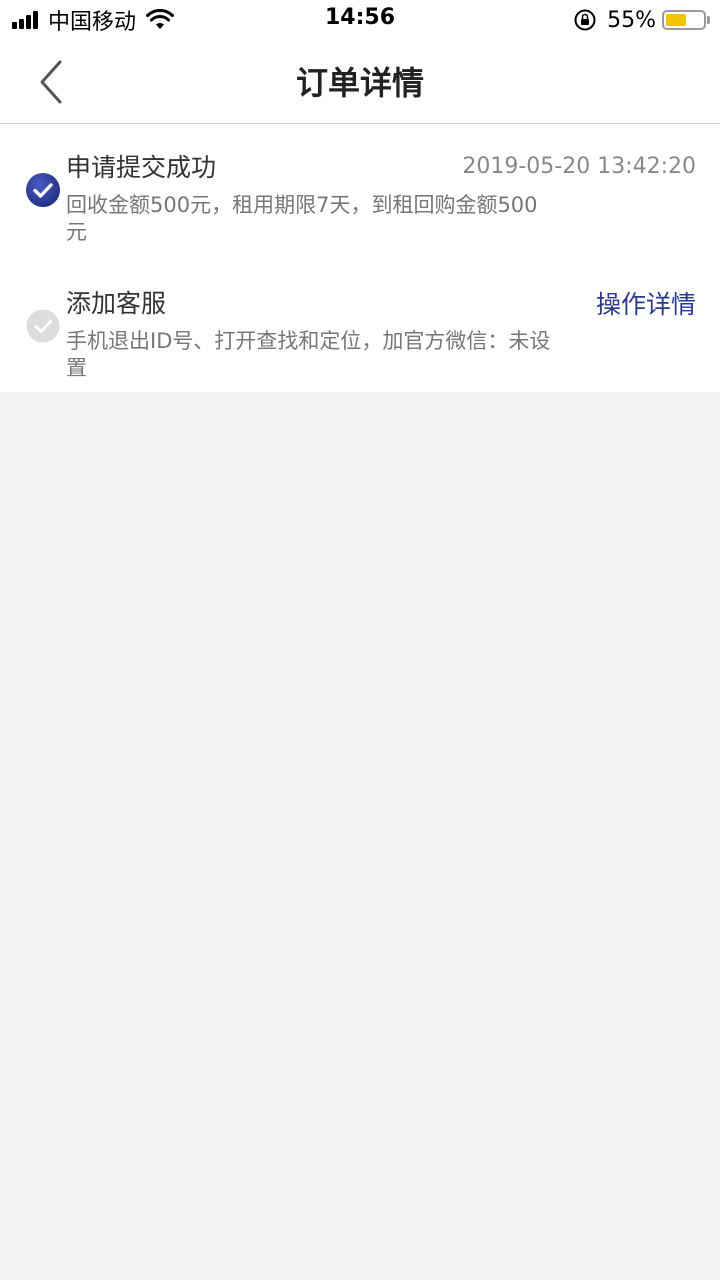 Image resolution: width=720 pixels, height=1280 pixels. Describe the element at coordinates (646, 303) in the screenshot. I see `operation-details-link: 操作详情` at that location.